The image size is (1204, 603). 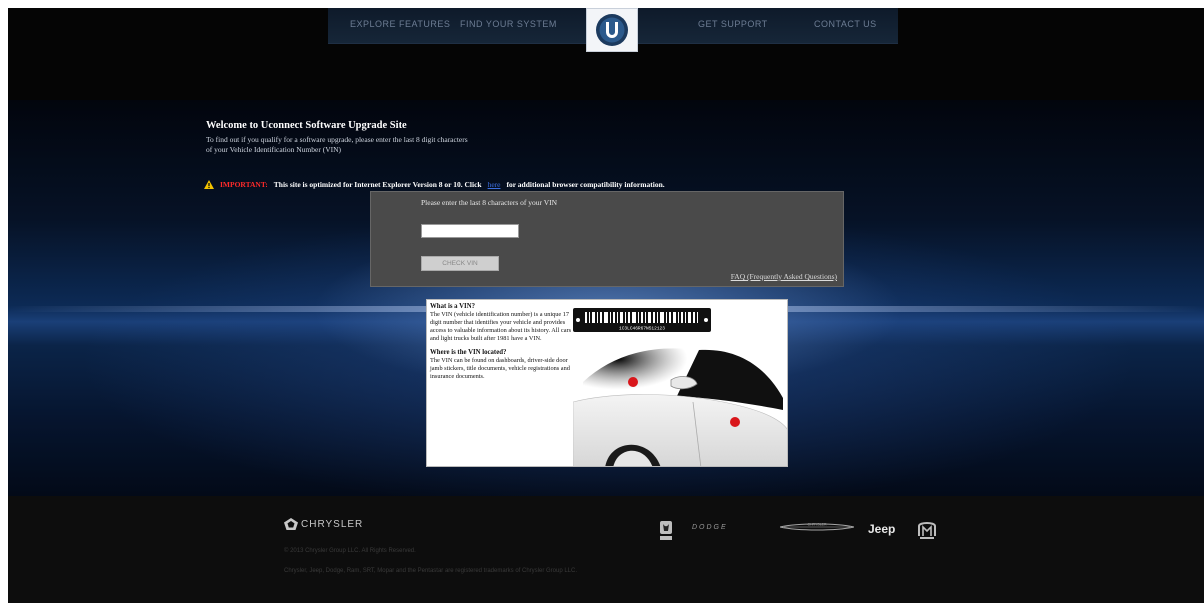 I want to click on vin-input, so click(x=470, y=231).